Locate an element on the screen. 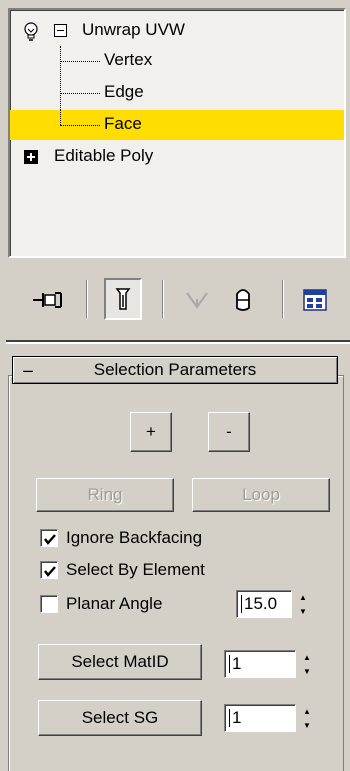 The height and width of the screenshot is (771, 350). collapse-icon is located at coordinates (60, 30).